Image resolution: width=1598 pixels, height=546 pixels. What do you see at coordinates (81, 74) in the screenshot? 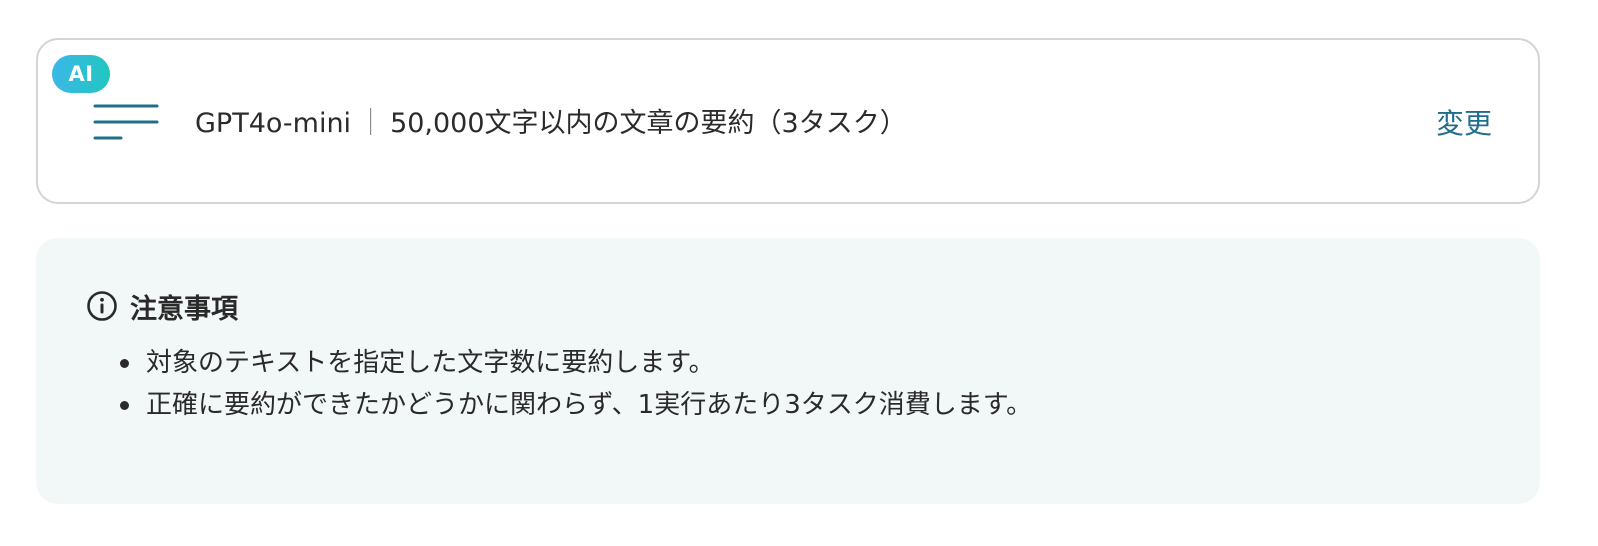
I see `ai-badge: AI` at bounding box center [81, 74].